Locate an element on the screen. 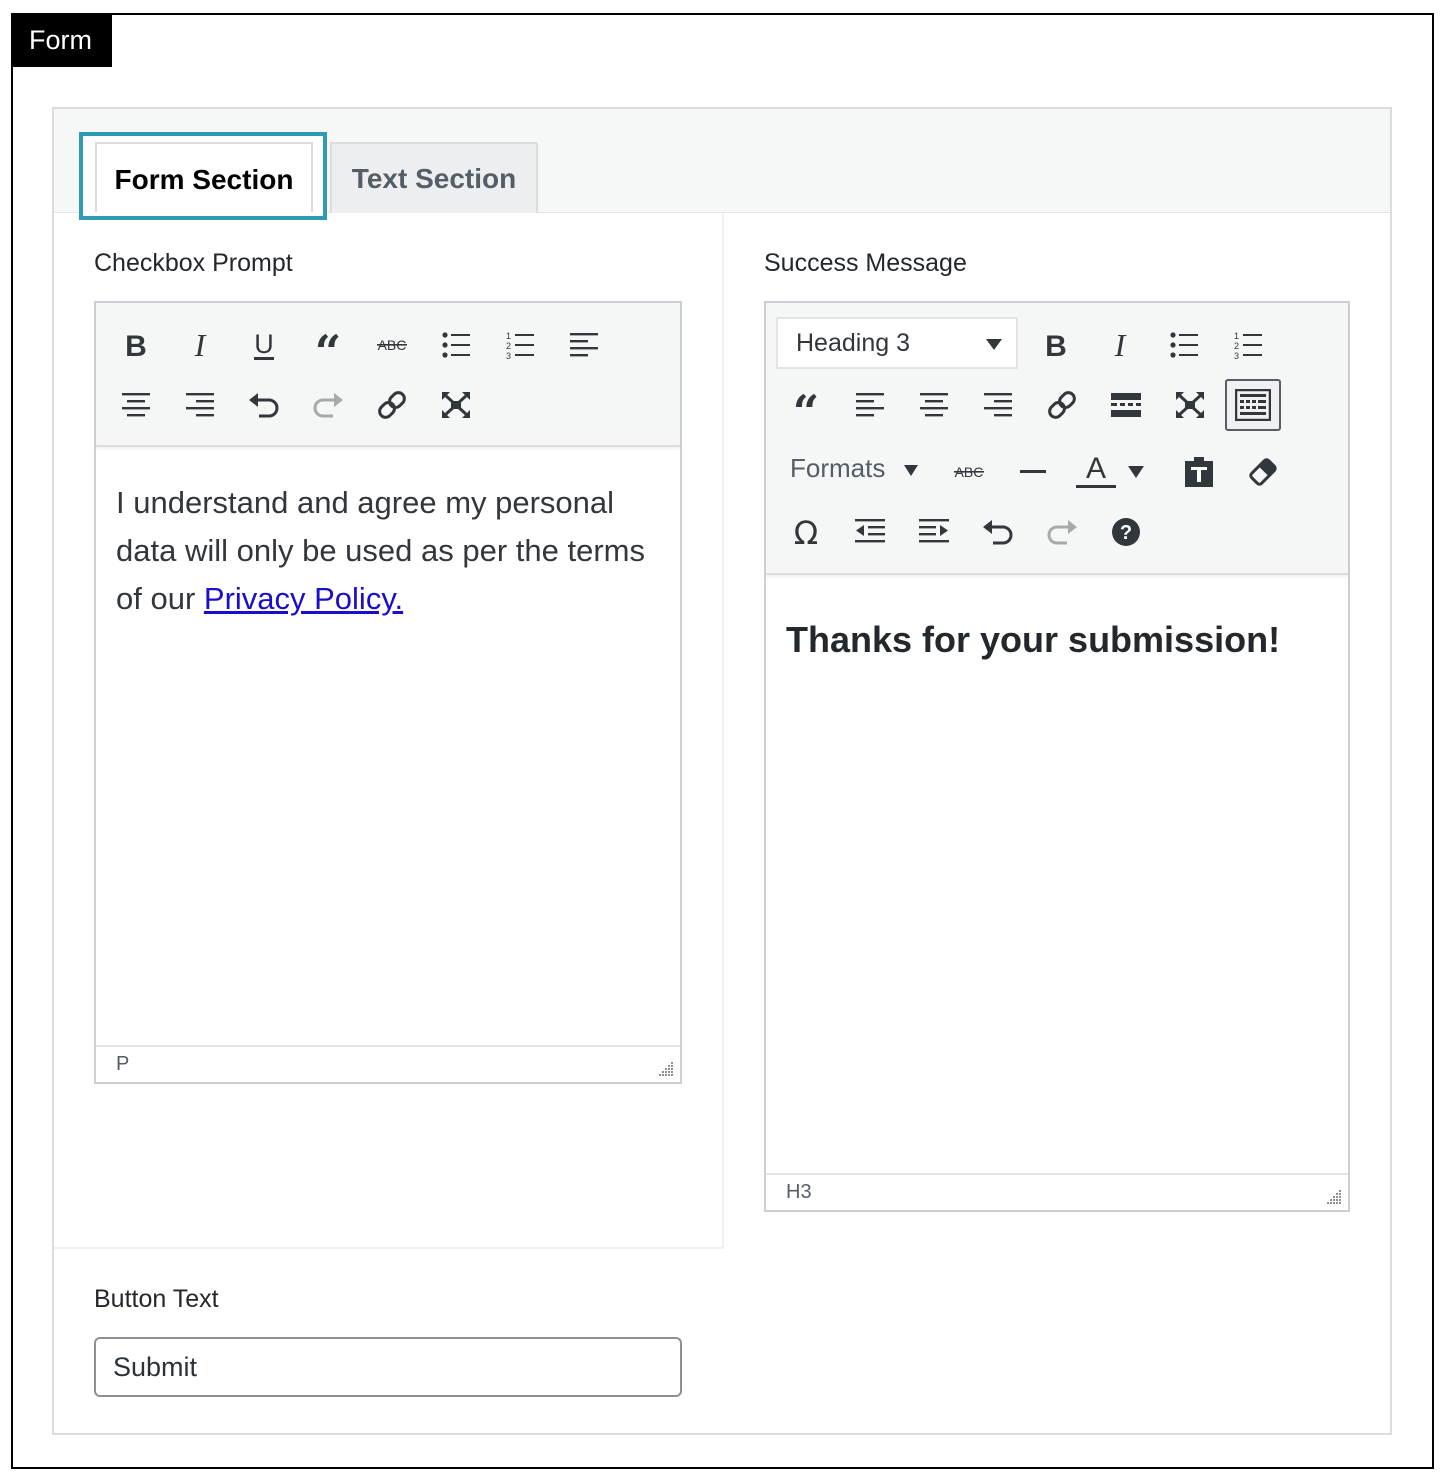  svg-text: A is located at coordinates (1096, 468).